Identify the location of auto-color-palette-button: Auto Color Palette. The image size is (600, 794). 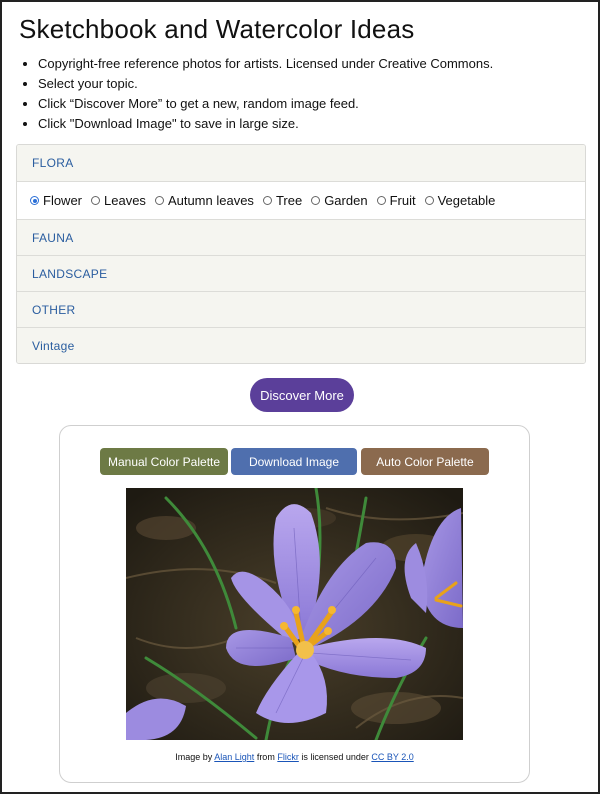
(425, 461).